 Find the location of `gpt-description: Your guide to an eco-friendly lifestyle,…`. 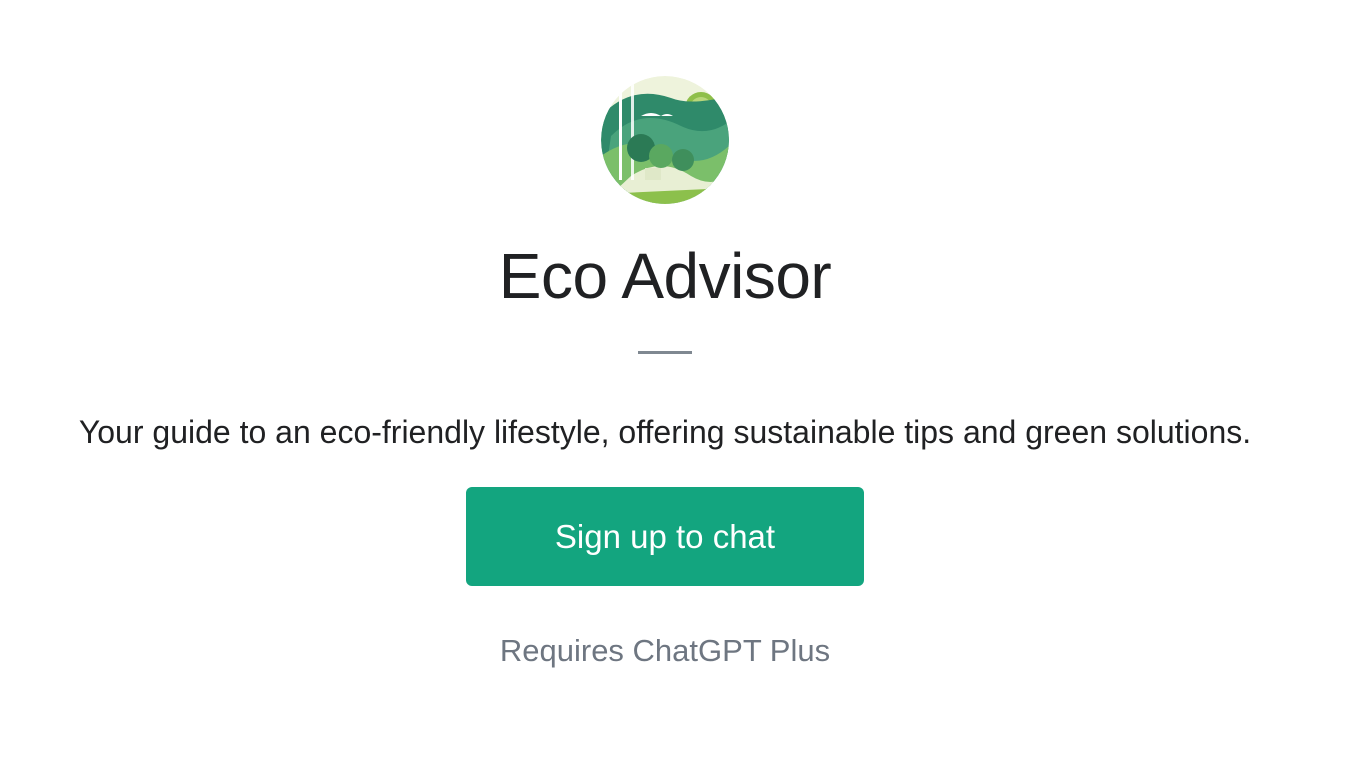

gpt-description: Your guide to an eco-friendly lifestyle,… is located at coordinates (665, 432).